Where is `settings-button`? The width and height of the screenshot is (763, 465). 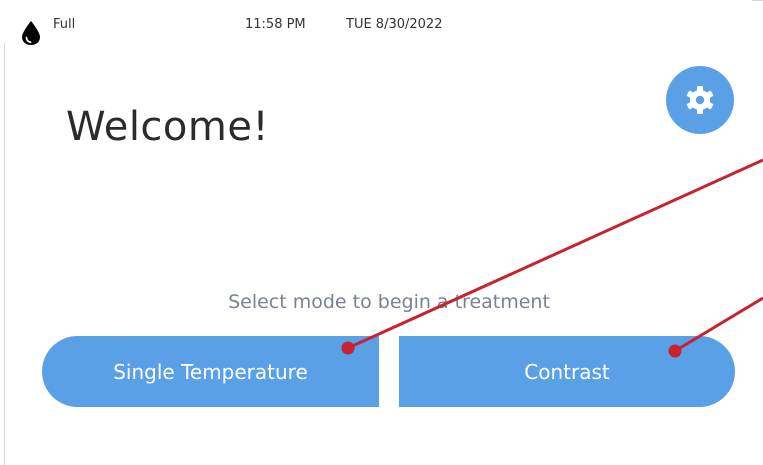 settings-button is located at coordinates (700, 100).